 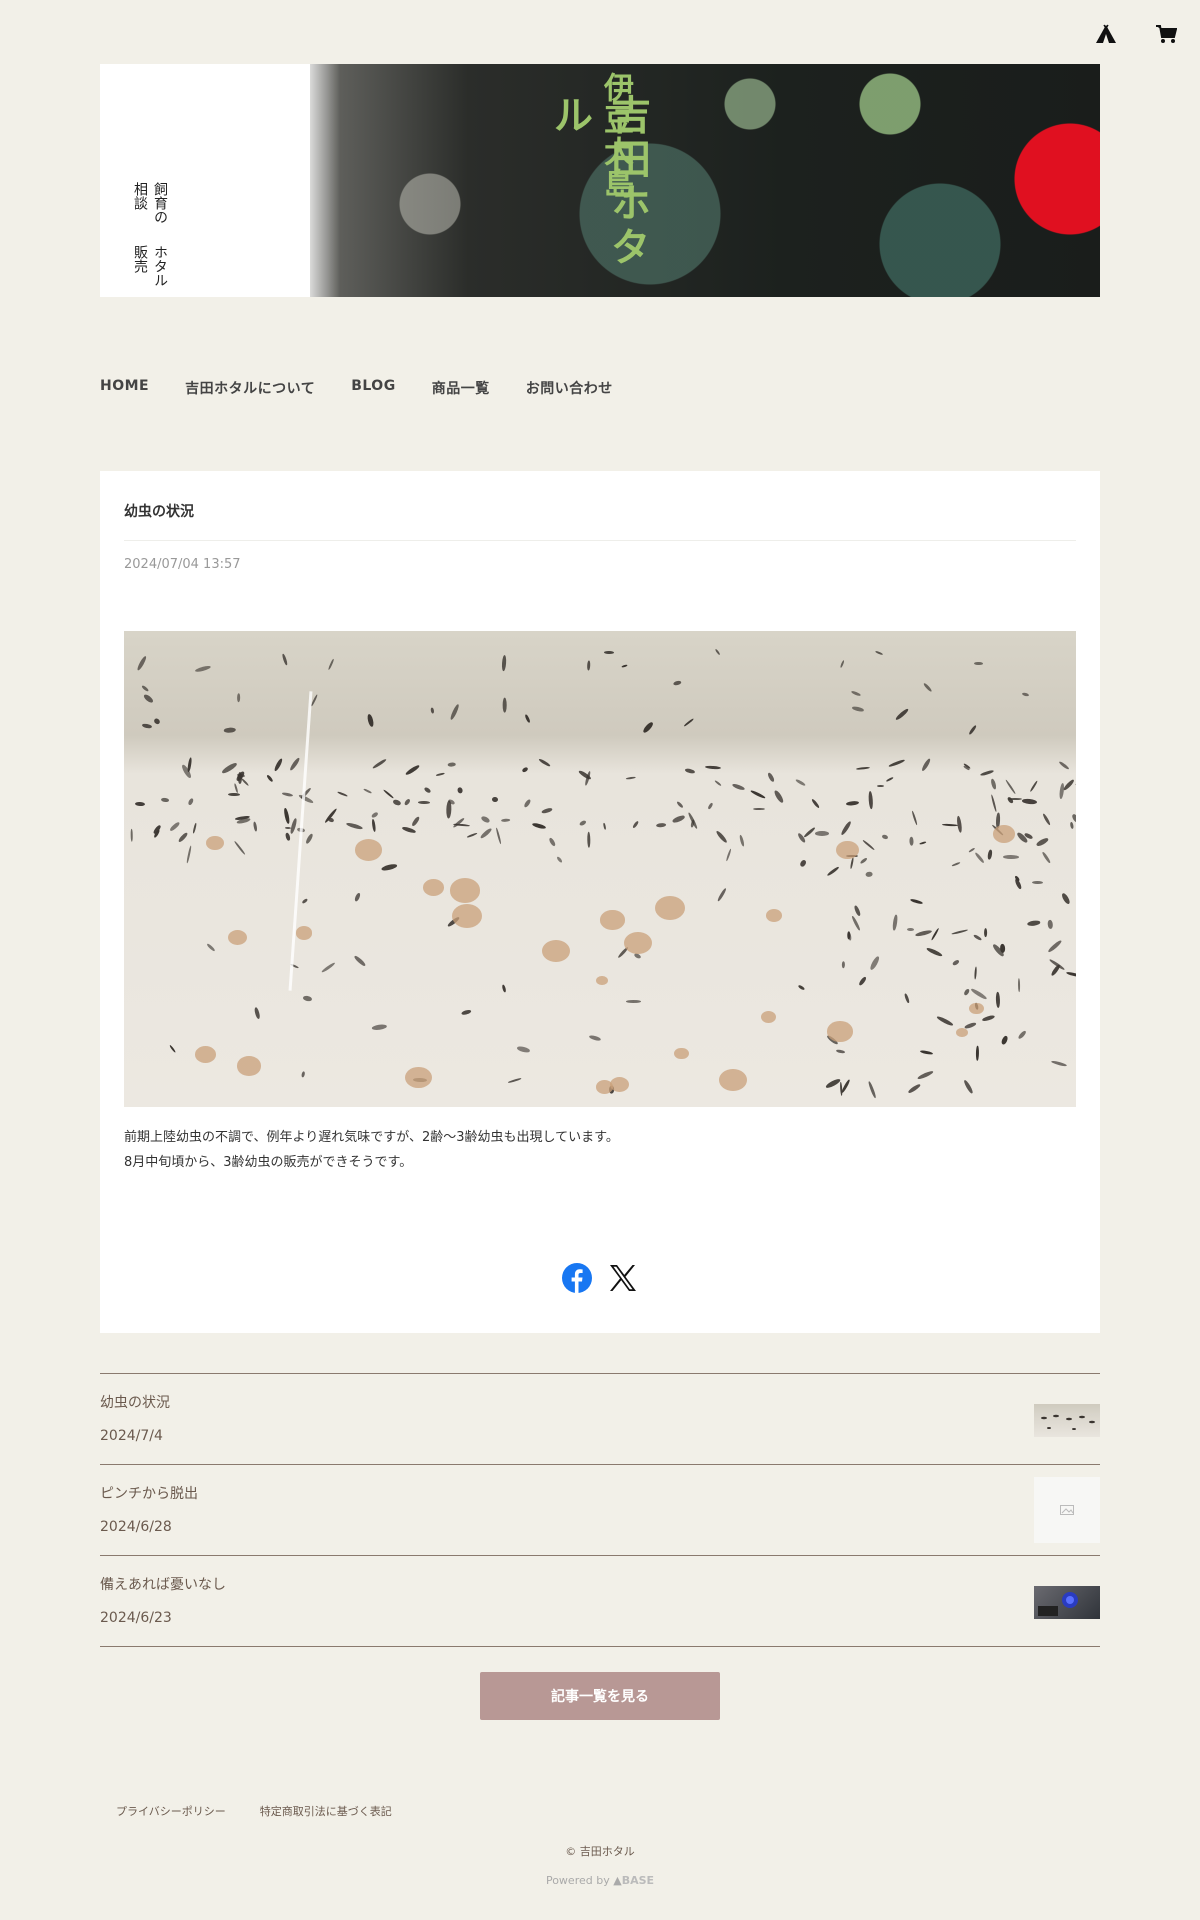 I want to click on cart-icon, so click(x=1166, y=34).